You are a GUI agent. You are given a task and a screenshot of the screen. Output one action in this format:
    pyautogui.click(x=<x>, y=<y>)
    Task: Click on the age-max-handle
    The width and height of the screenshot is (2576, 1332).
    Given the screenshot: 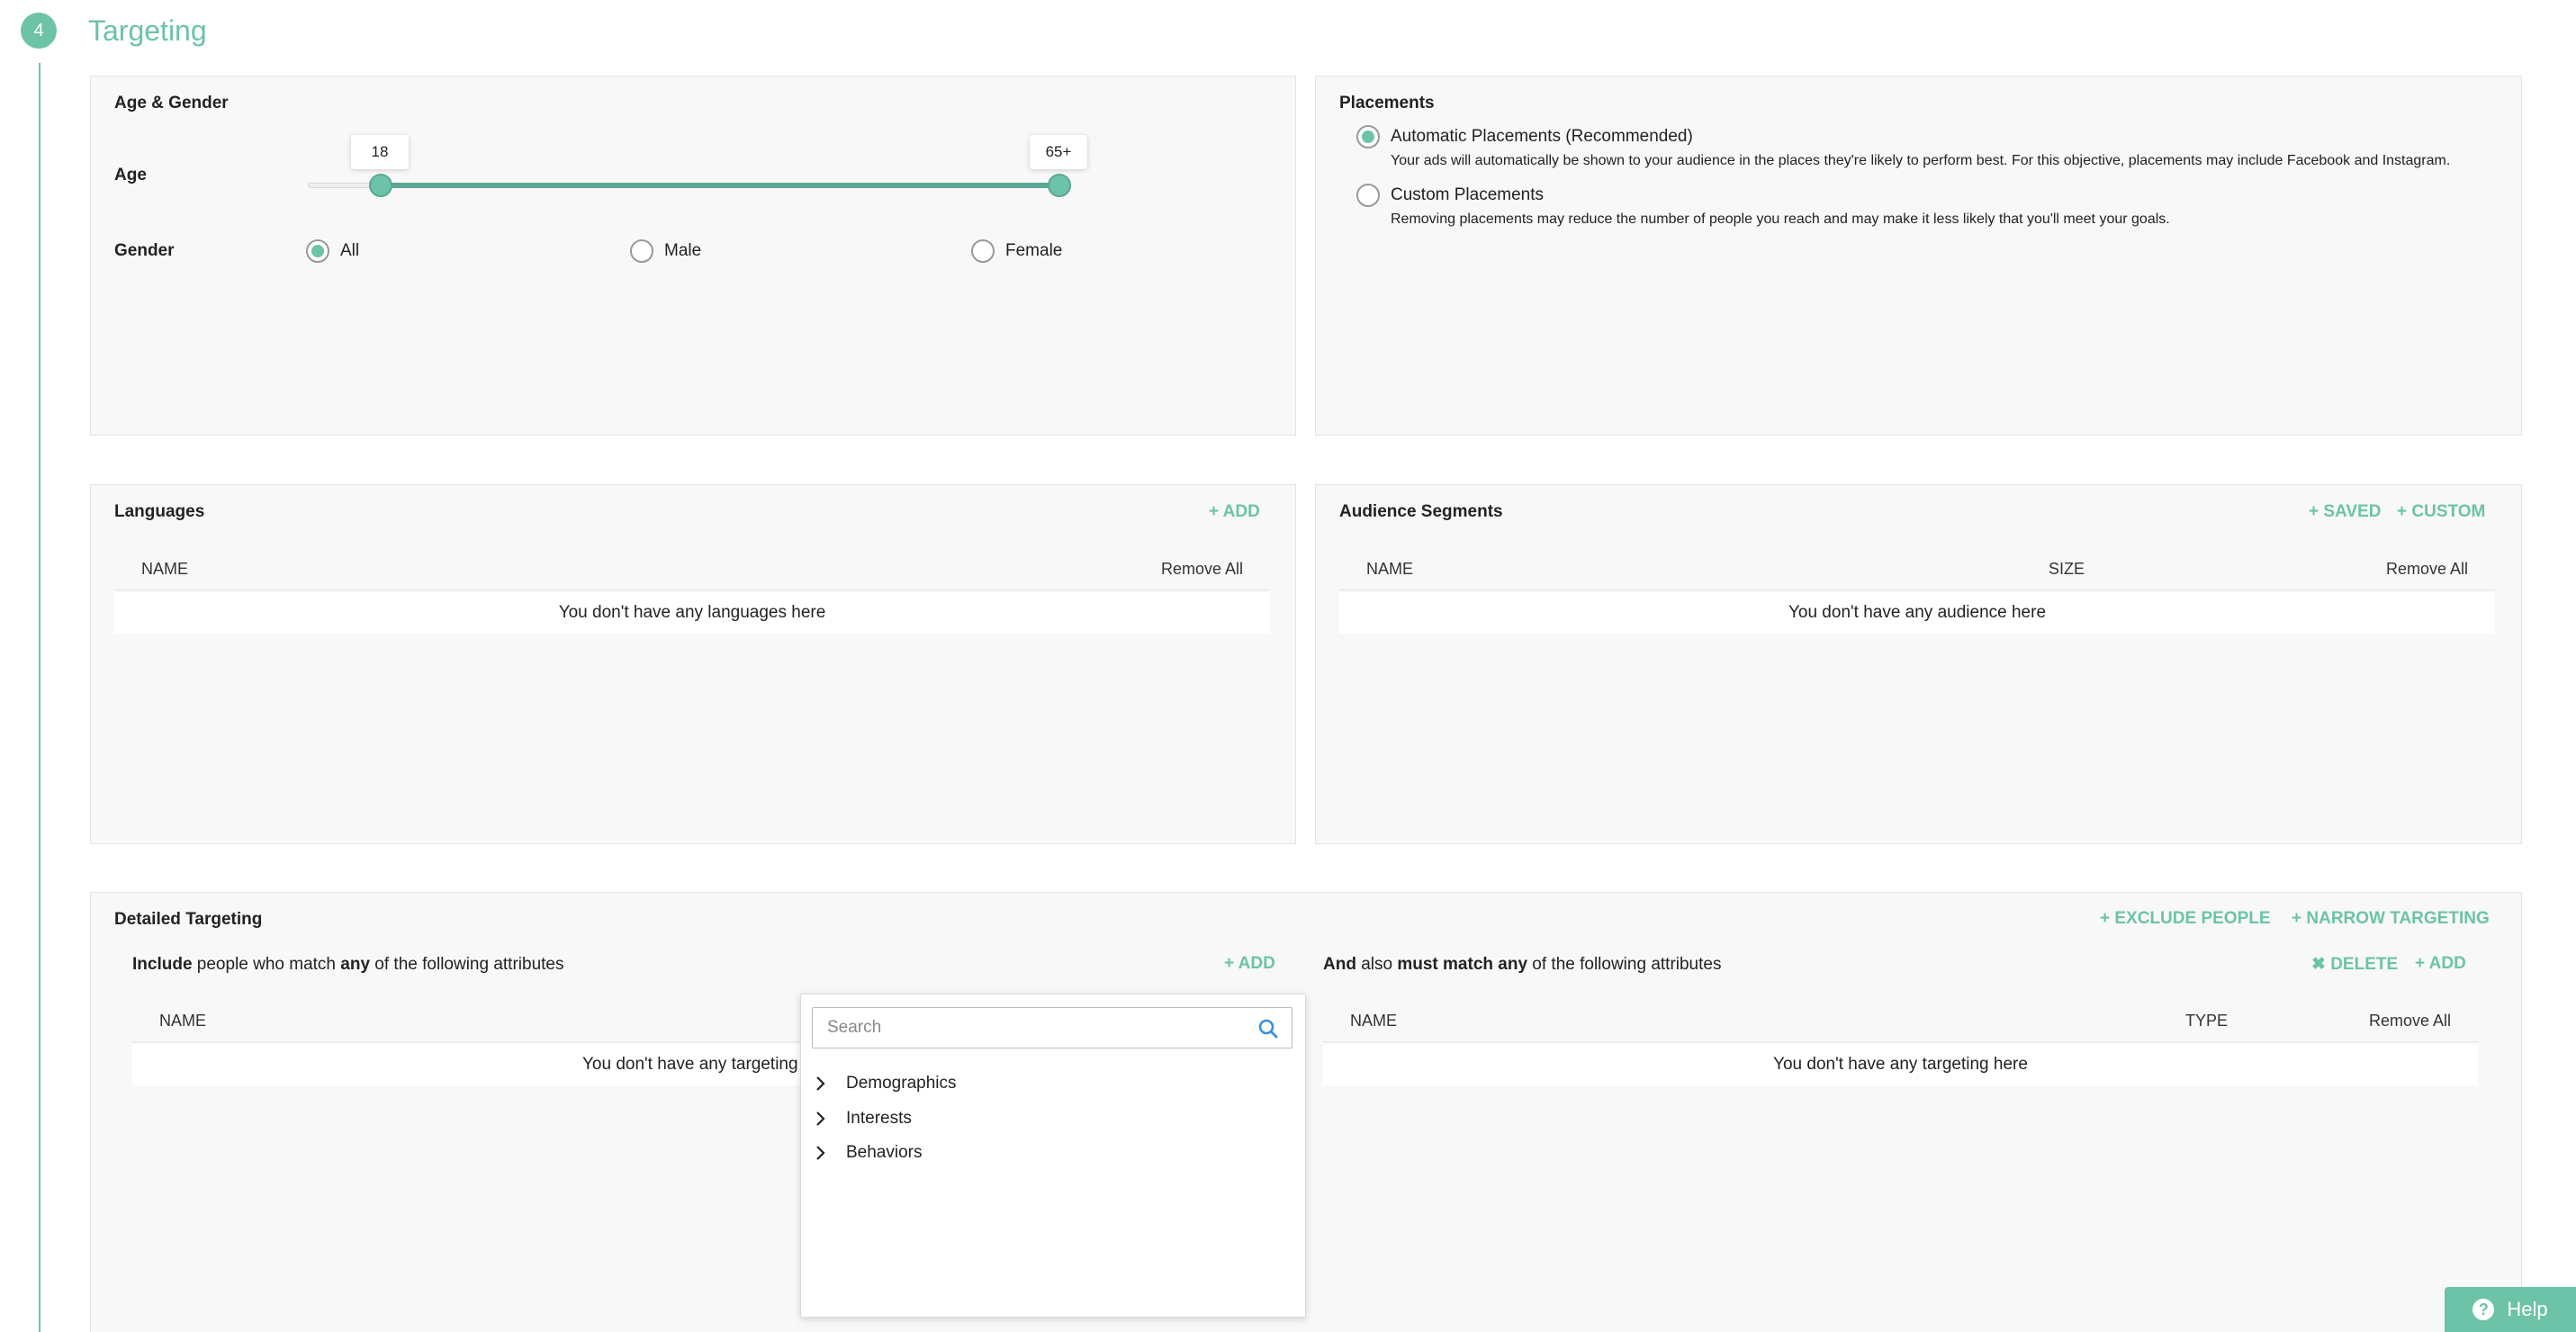 What is the action you would take?
    pyautogui.click(x=1059, y=185)
    